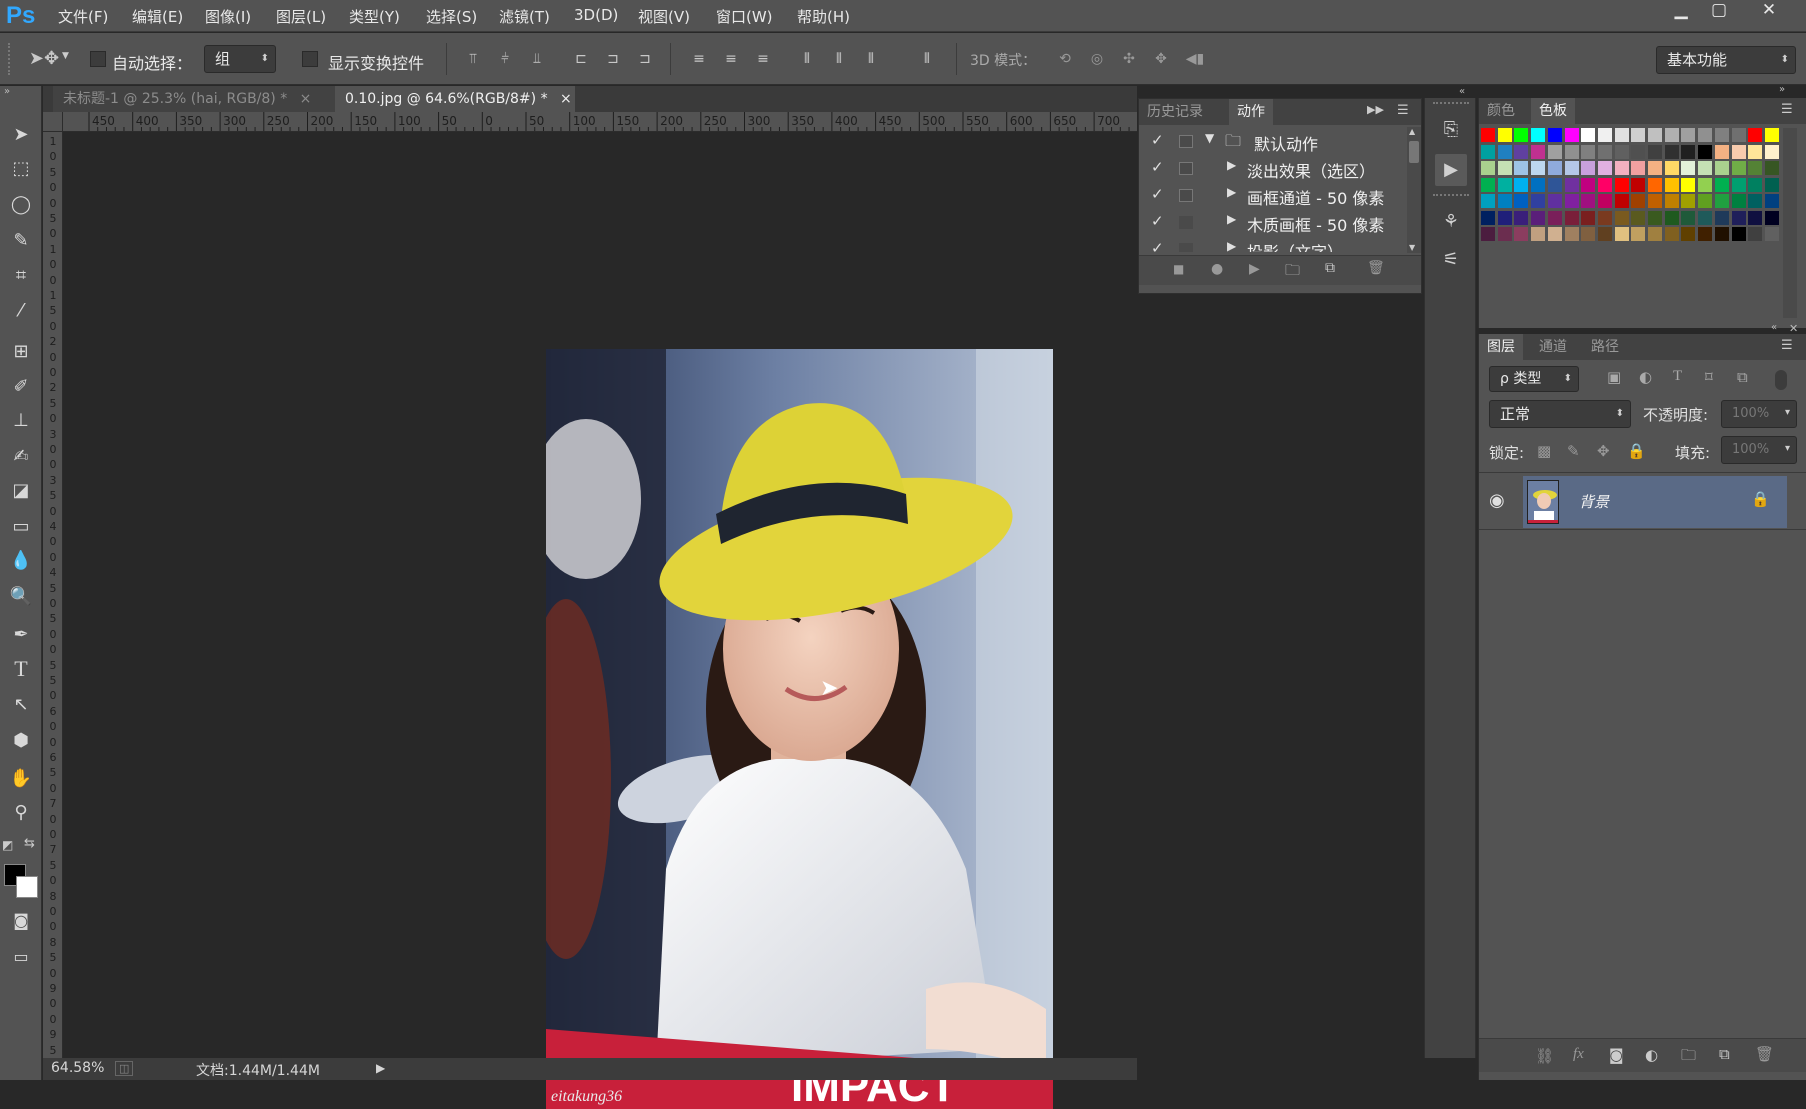 The image size is (1806, 1109). I want to click on stop-icon: ■, so click(1178, 269).